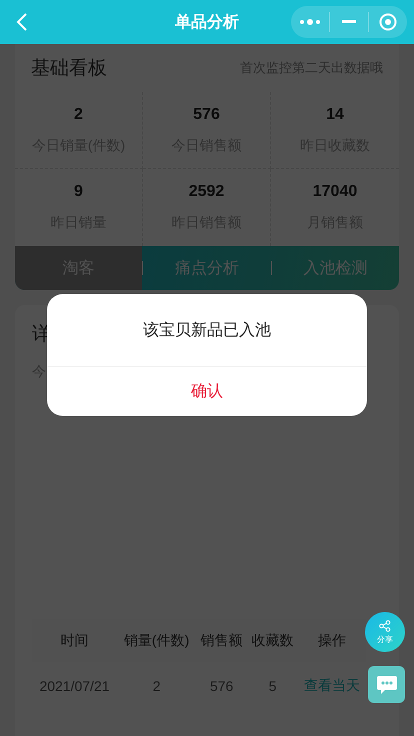  Describe the element at coordinates (349, 22) in the screenshot. I see `minimize-icon` at that location.